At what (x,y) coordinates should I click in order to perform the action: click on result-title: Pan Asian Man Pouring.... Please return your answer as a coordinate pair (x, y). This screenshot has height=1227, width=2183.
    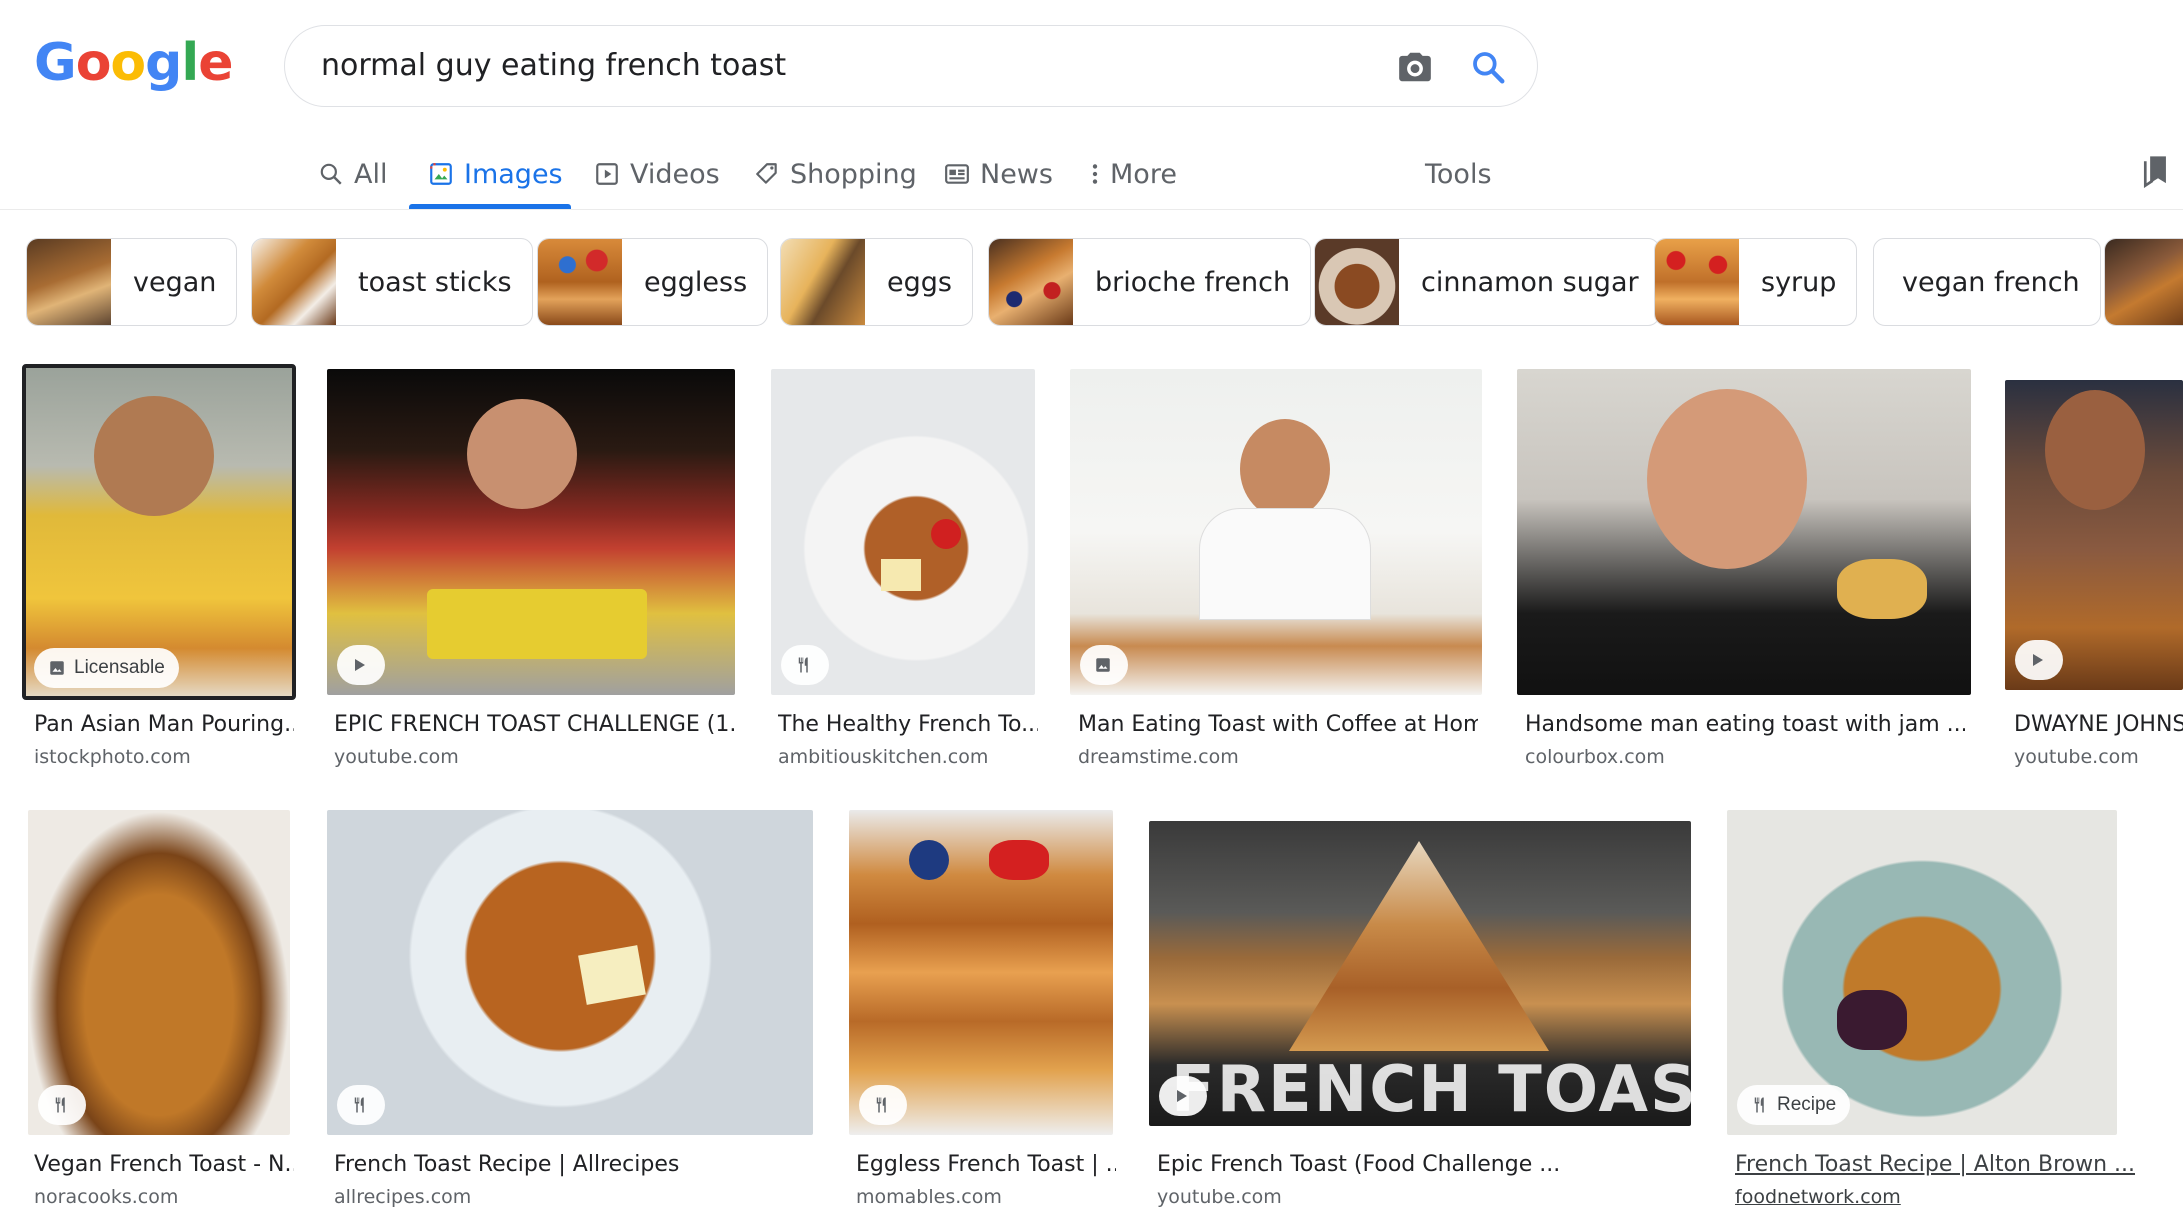
    Looking at the image, I should click on (164, 724).